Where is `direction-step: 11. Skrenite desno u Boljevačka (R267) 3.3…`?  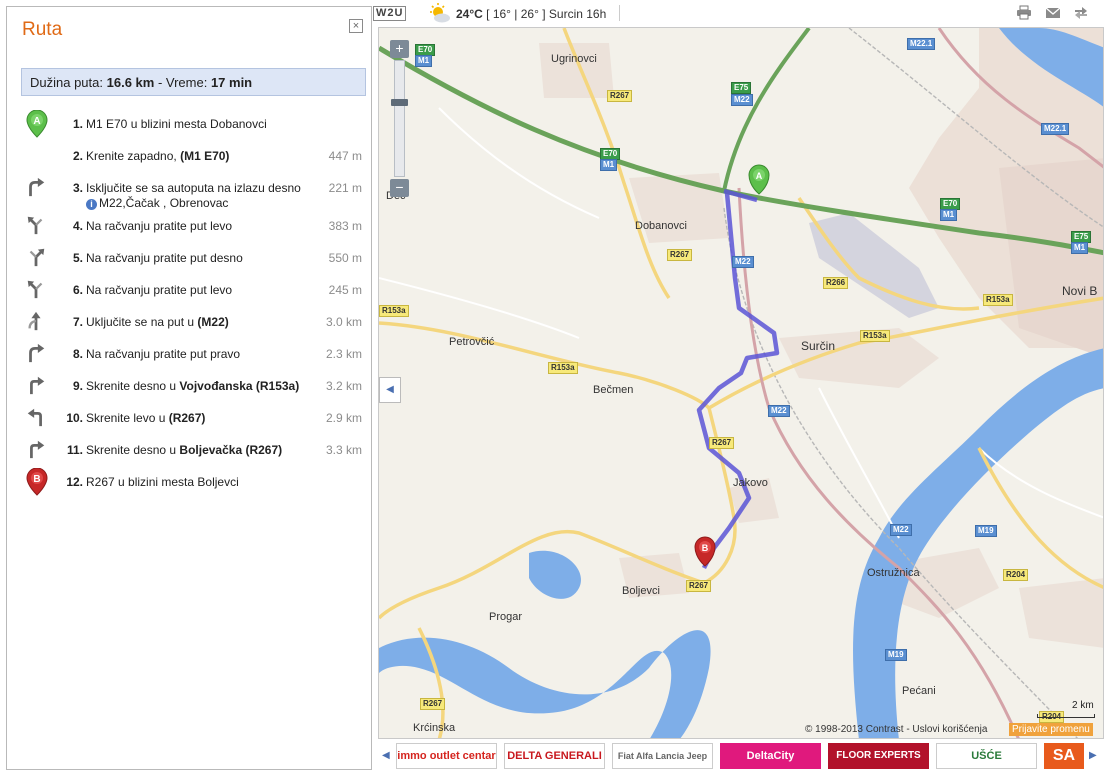 direction-step: 11. Skrenite desno u Boljevačka (R267) 3.3… is located at coordinates (189, 452).